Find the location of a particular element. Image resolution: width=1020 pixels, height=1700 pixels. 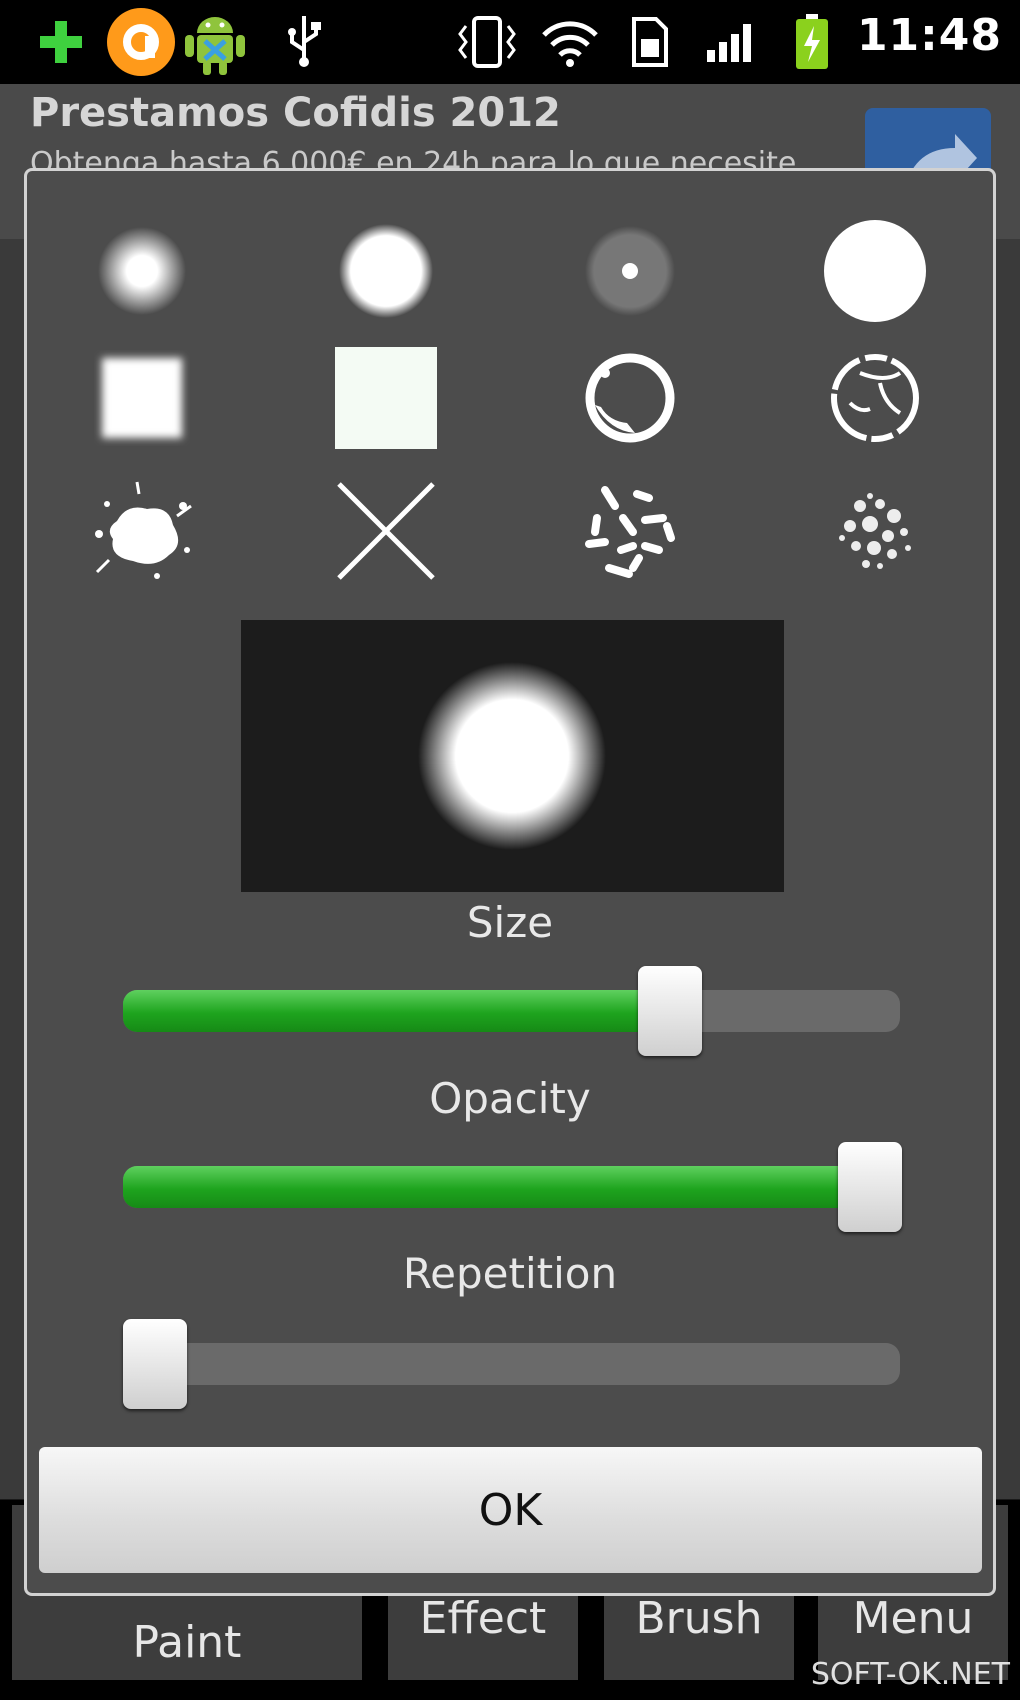

brush-splatter is located at coordinates (142, 531).